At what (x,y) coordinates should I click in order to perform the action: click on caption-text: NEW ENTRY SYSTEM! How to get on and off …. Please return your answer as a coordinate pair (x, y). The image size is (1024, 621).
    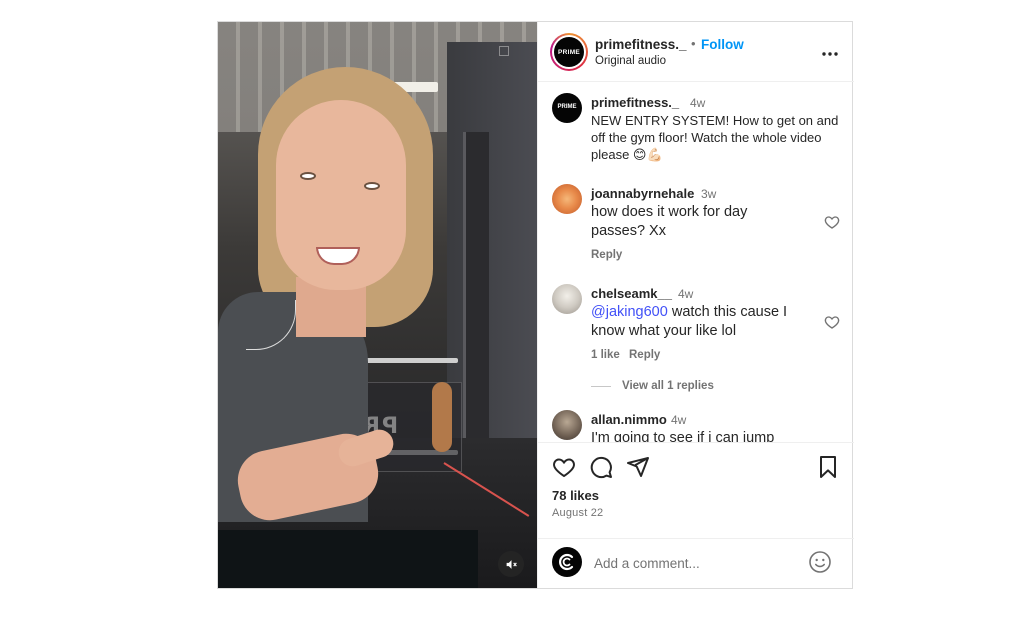
    Looking at the image, I should click on (715, 137).